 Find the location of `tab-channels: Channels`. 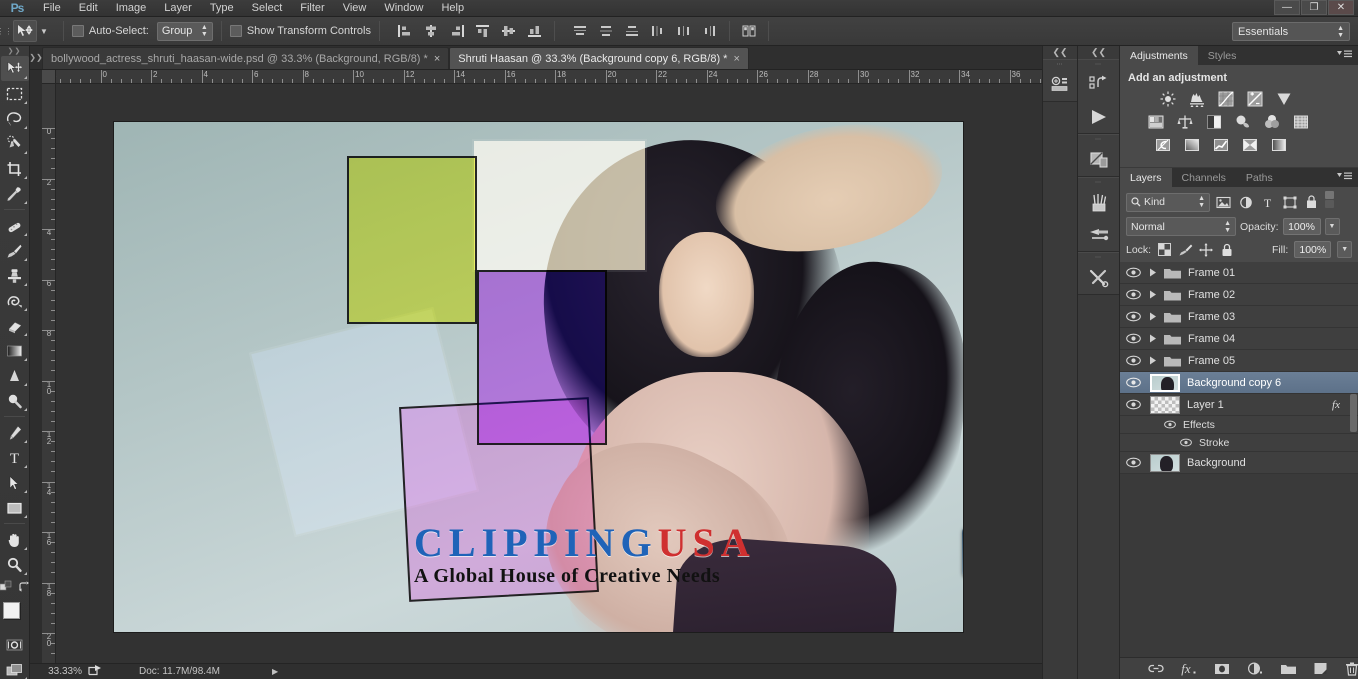

tab-channels: Channels is located at coordinates (1204, 177).